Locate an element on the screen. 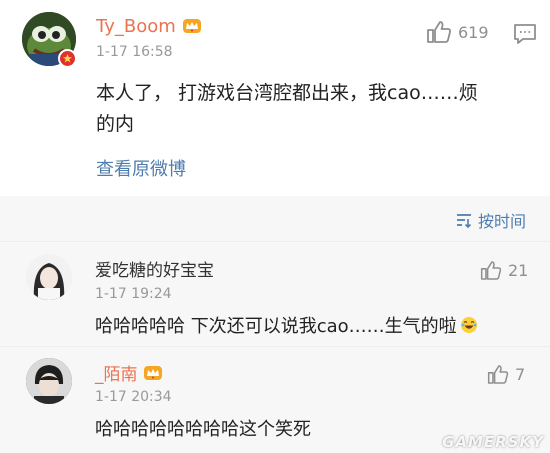  verified-badge-icon is located at coordinates (67, 58).